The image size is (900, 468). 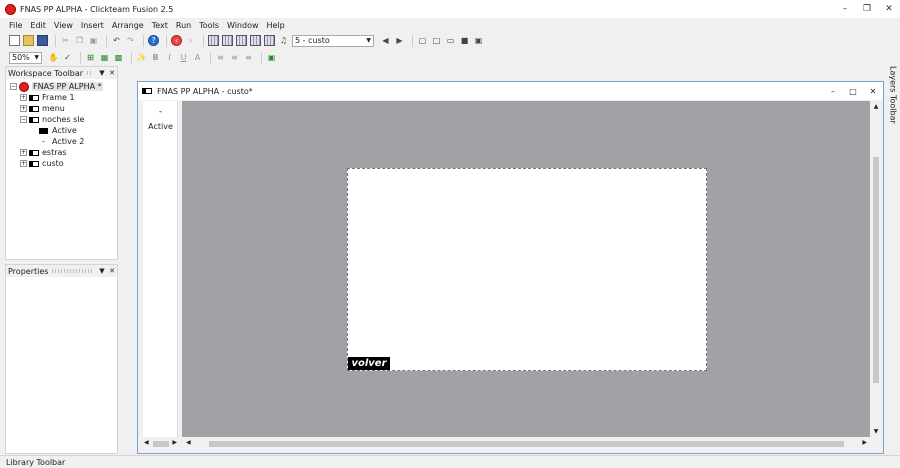 What do you see at coordinates (90, 57) in the screenshot?
I see `grid-setup-icon: ⊞` at bounding box center [90, 57].